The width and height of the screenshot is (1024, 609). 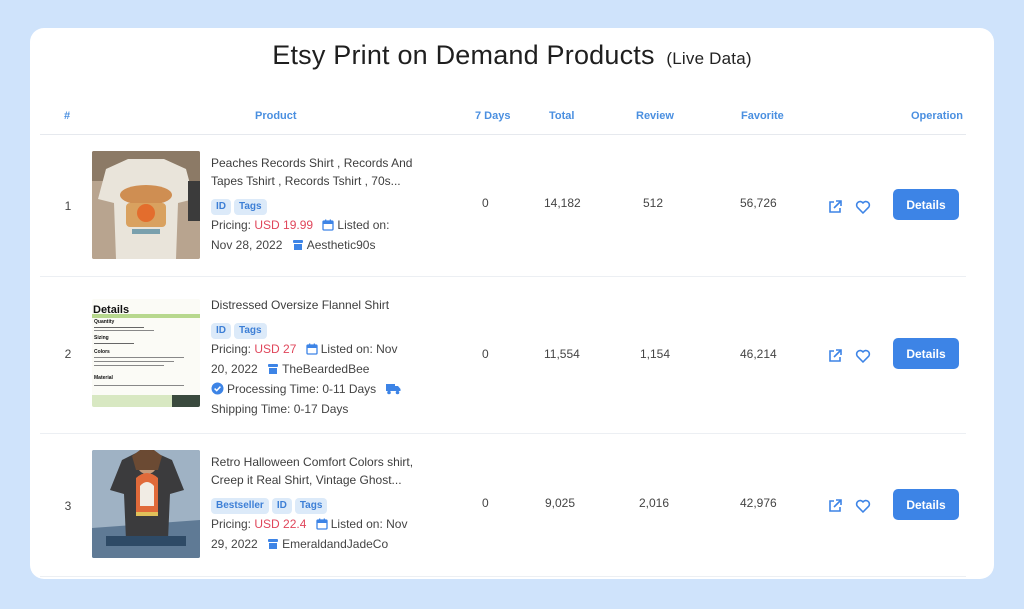 I want to click on listed-date: Nov 28, 2022, so click(x=247, y=245).